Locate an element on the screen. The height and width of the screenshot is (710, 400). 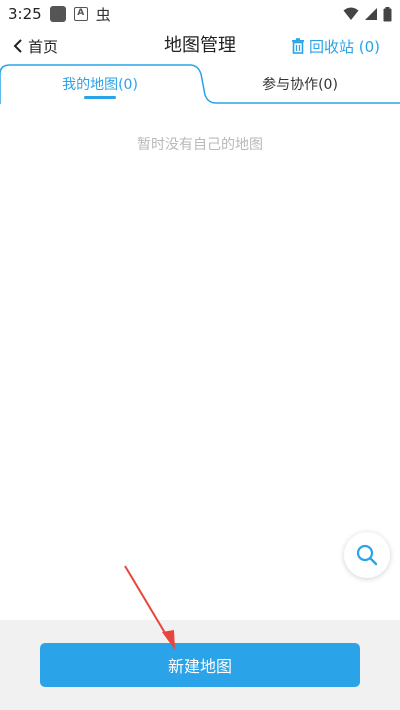
wifi-icon is located at coordinates (351, 13).